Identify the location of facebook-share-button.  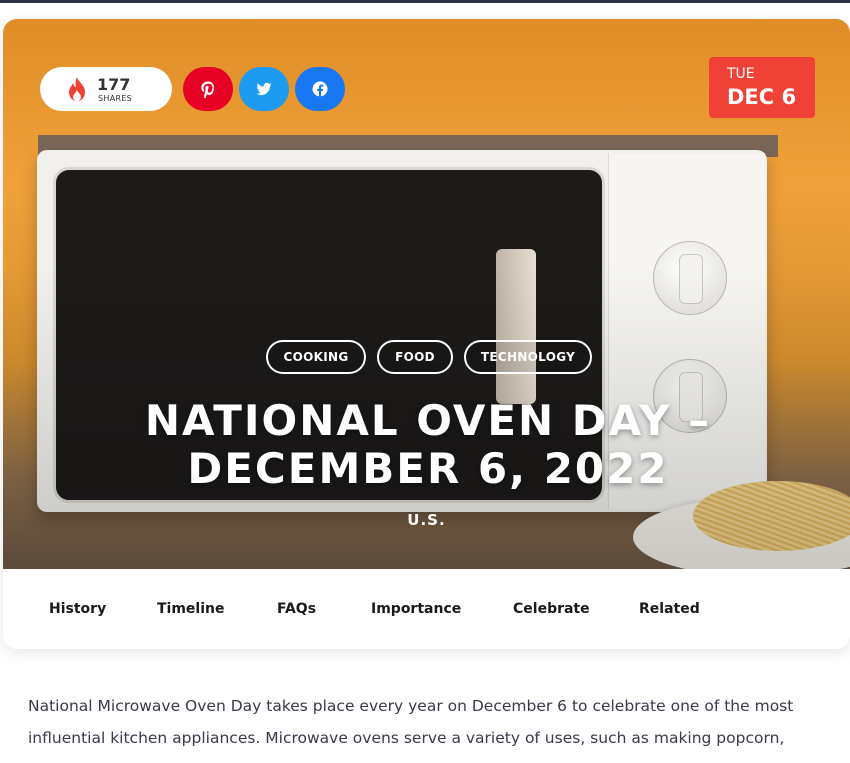
(320, 89).